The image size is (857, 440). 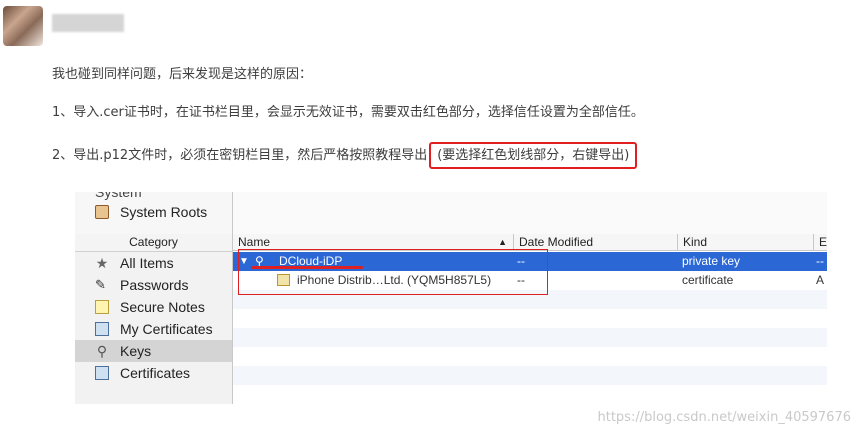 I want to click on category-certificates: Certificates, so click(x=153, y=373).